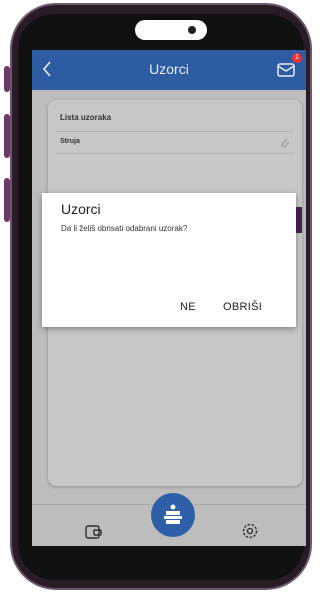 Image resolution: width=320 pixels, height=594 pixels. I want to click on dialog-message: Da li želiš obrisati odabrani uzorak?, so click(124, 228).